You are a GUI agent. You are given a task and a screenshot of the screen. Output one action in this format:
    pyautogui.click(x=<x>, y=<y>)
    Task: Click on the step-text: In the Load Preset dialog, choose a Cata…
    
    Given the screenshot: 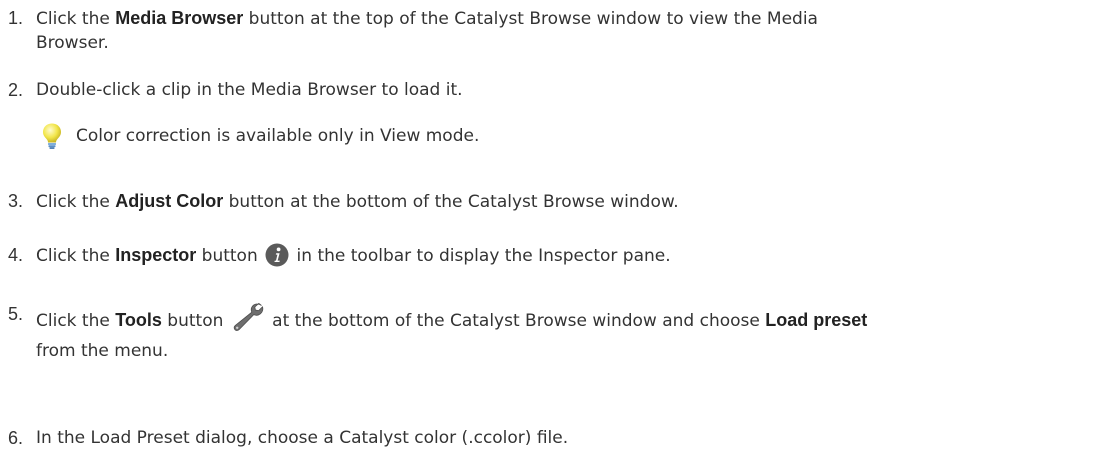 What is the action you would take?
    pyautogui.click(x=302, y=438)
    